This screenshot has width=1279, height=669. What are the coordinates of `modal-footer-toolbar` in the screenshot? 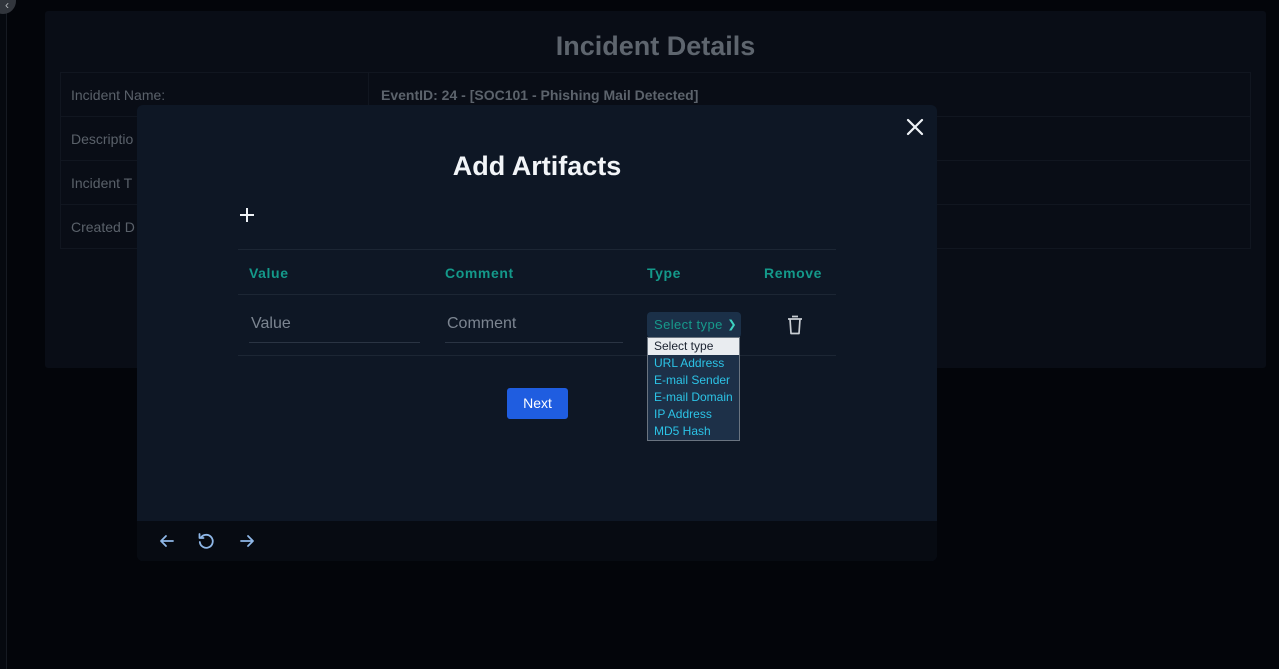 It's located at (537, 541).